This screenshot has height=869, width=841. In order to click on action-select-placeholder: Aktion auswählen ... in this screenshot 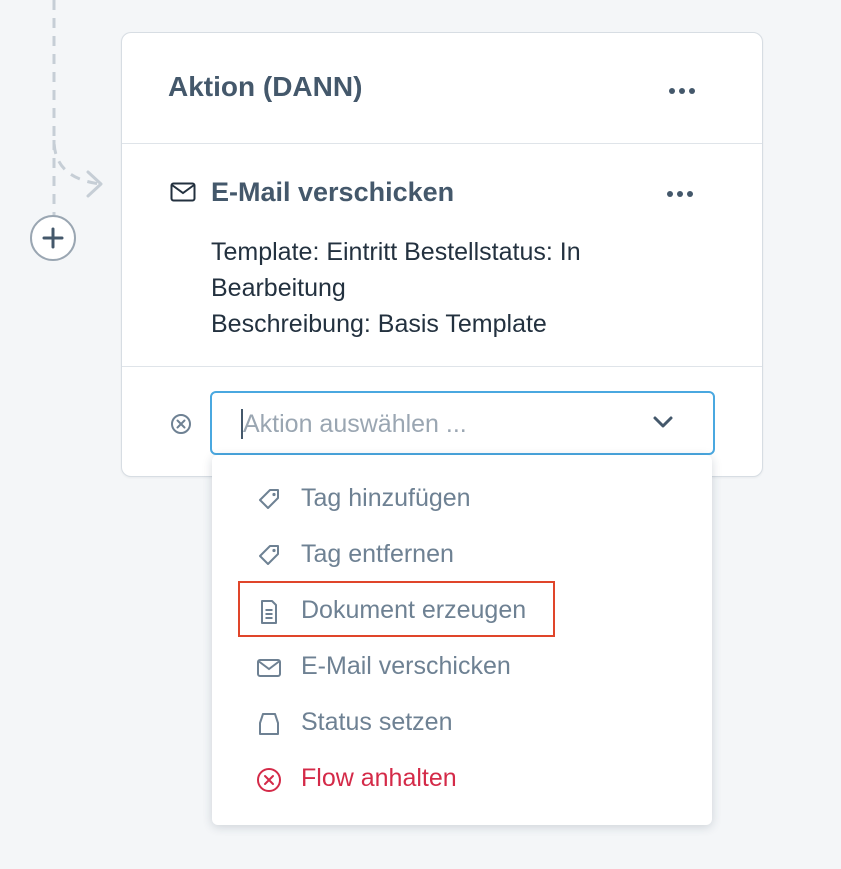, I will do `click(355, 424)`.